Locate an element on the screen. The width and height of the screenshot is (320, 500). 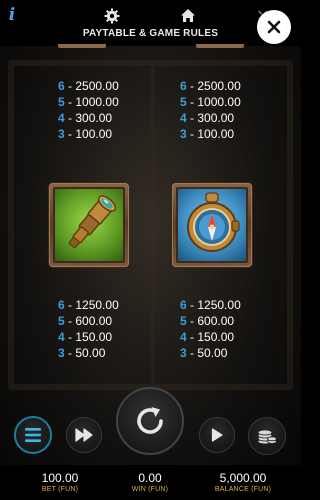
fast-forward-icon is located at coordinates (84, 435).